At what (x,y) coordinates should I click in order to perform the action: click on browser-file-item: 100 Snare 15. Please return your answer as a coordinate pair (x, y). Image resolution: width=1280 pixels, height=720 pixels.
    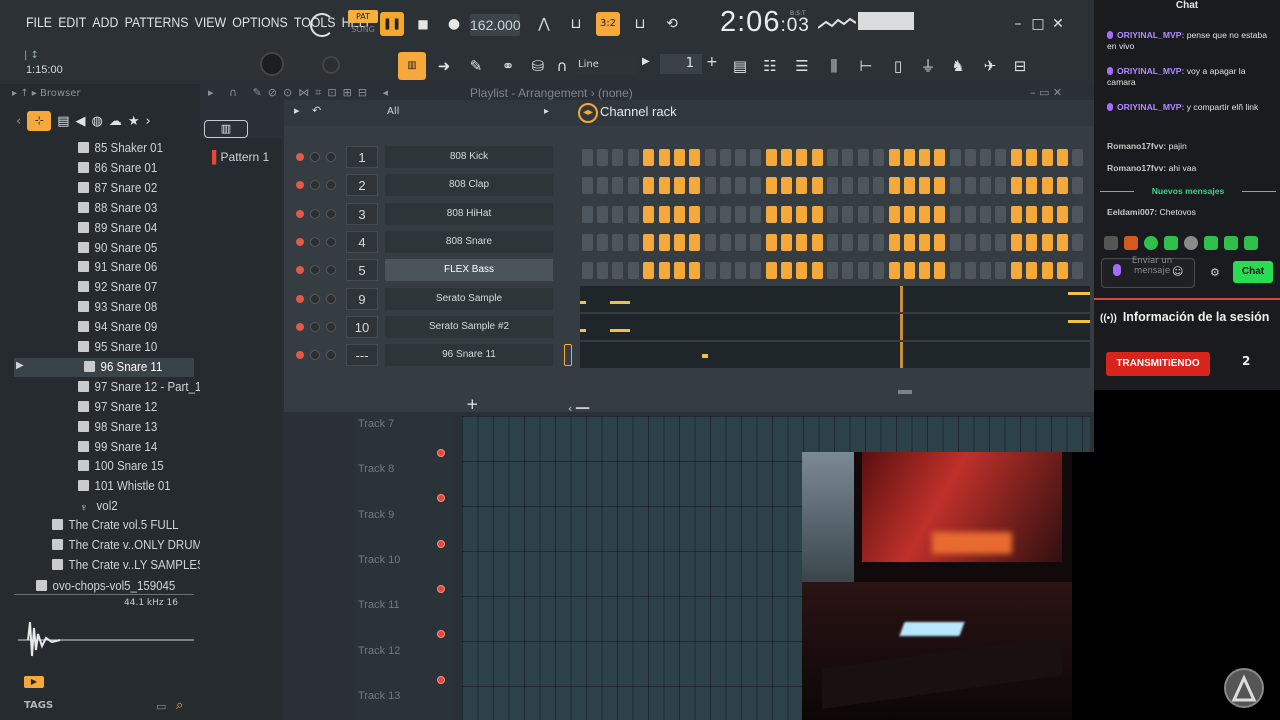
    Looking at the image, I should click on (121, 466).